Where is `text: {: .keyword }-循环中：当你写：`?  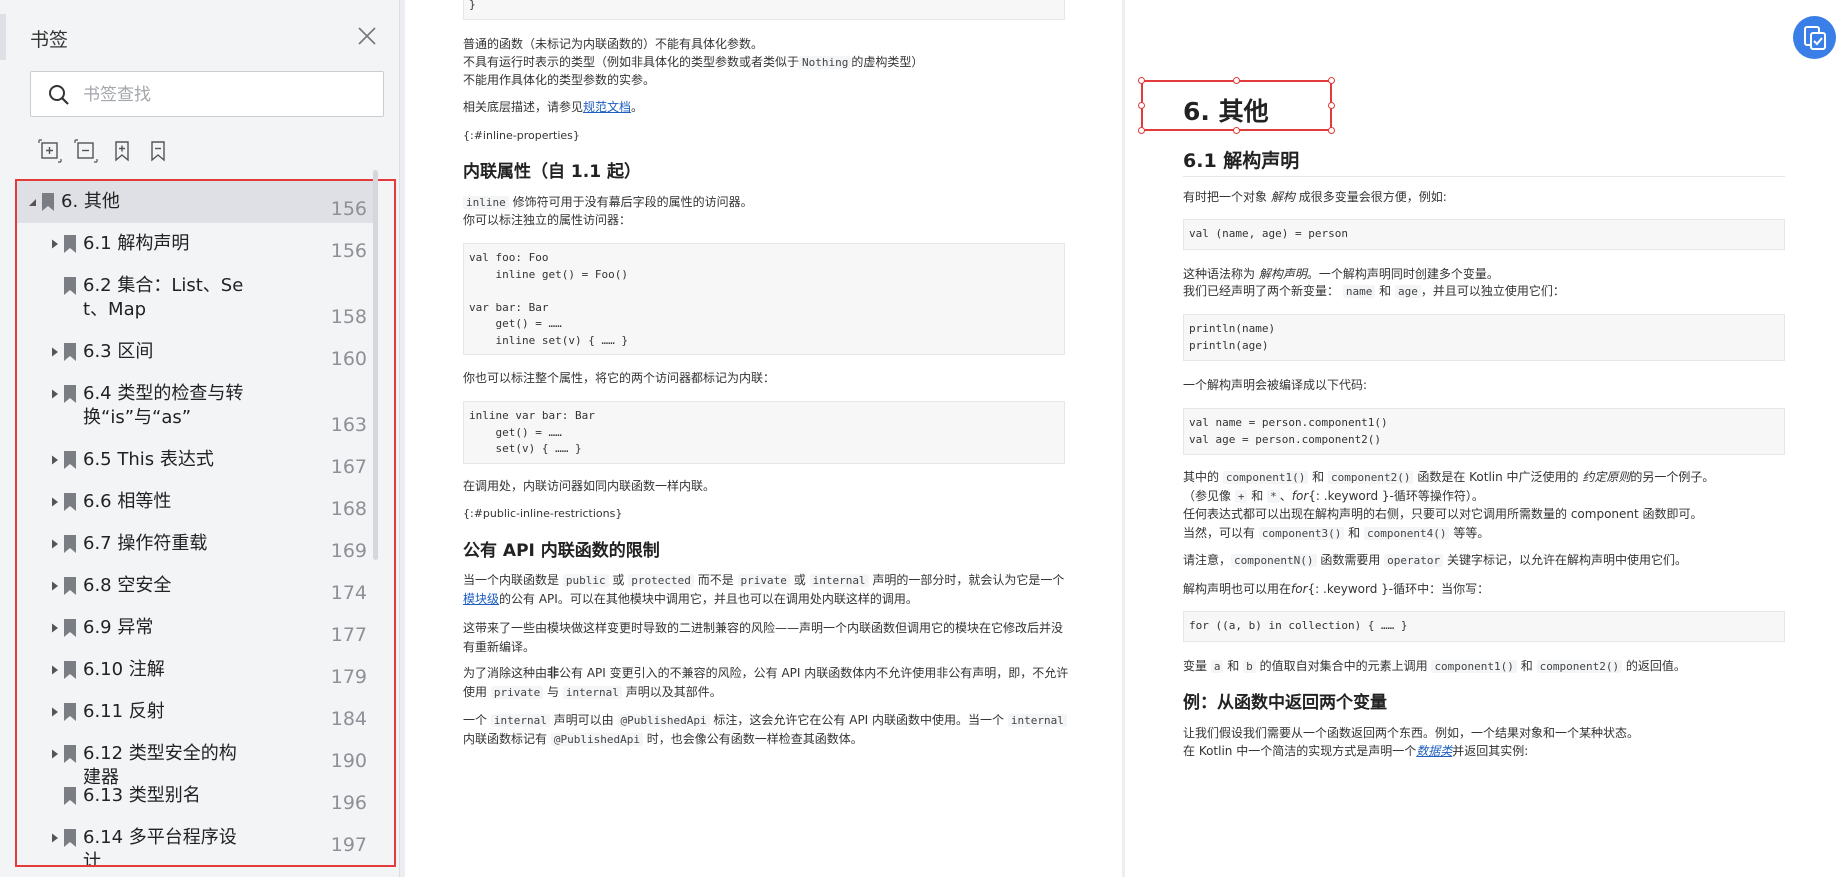 text: {: .keyword }-循环中：当你写： is located at coordinates (1398, 589).